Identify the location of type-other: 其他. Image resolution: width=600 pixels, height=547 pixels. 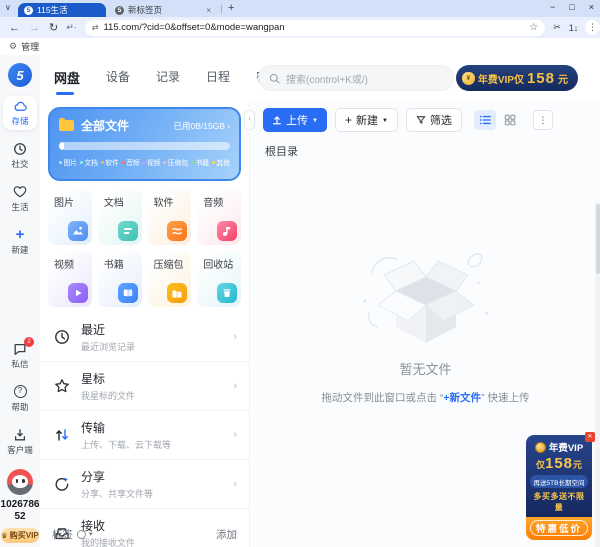
(220, 162).